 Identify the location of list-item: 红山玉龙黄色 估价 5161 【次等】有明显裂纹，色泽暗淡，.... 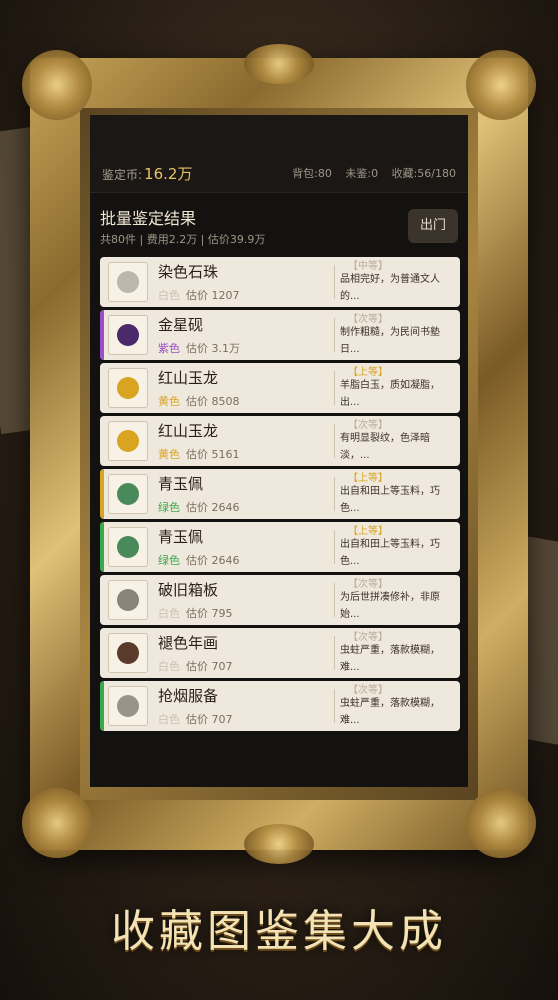
(280, 441).